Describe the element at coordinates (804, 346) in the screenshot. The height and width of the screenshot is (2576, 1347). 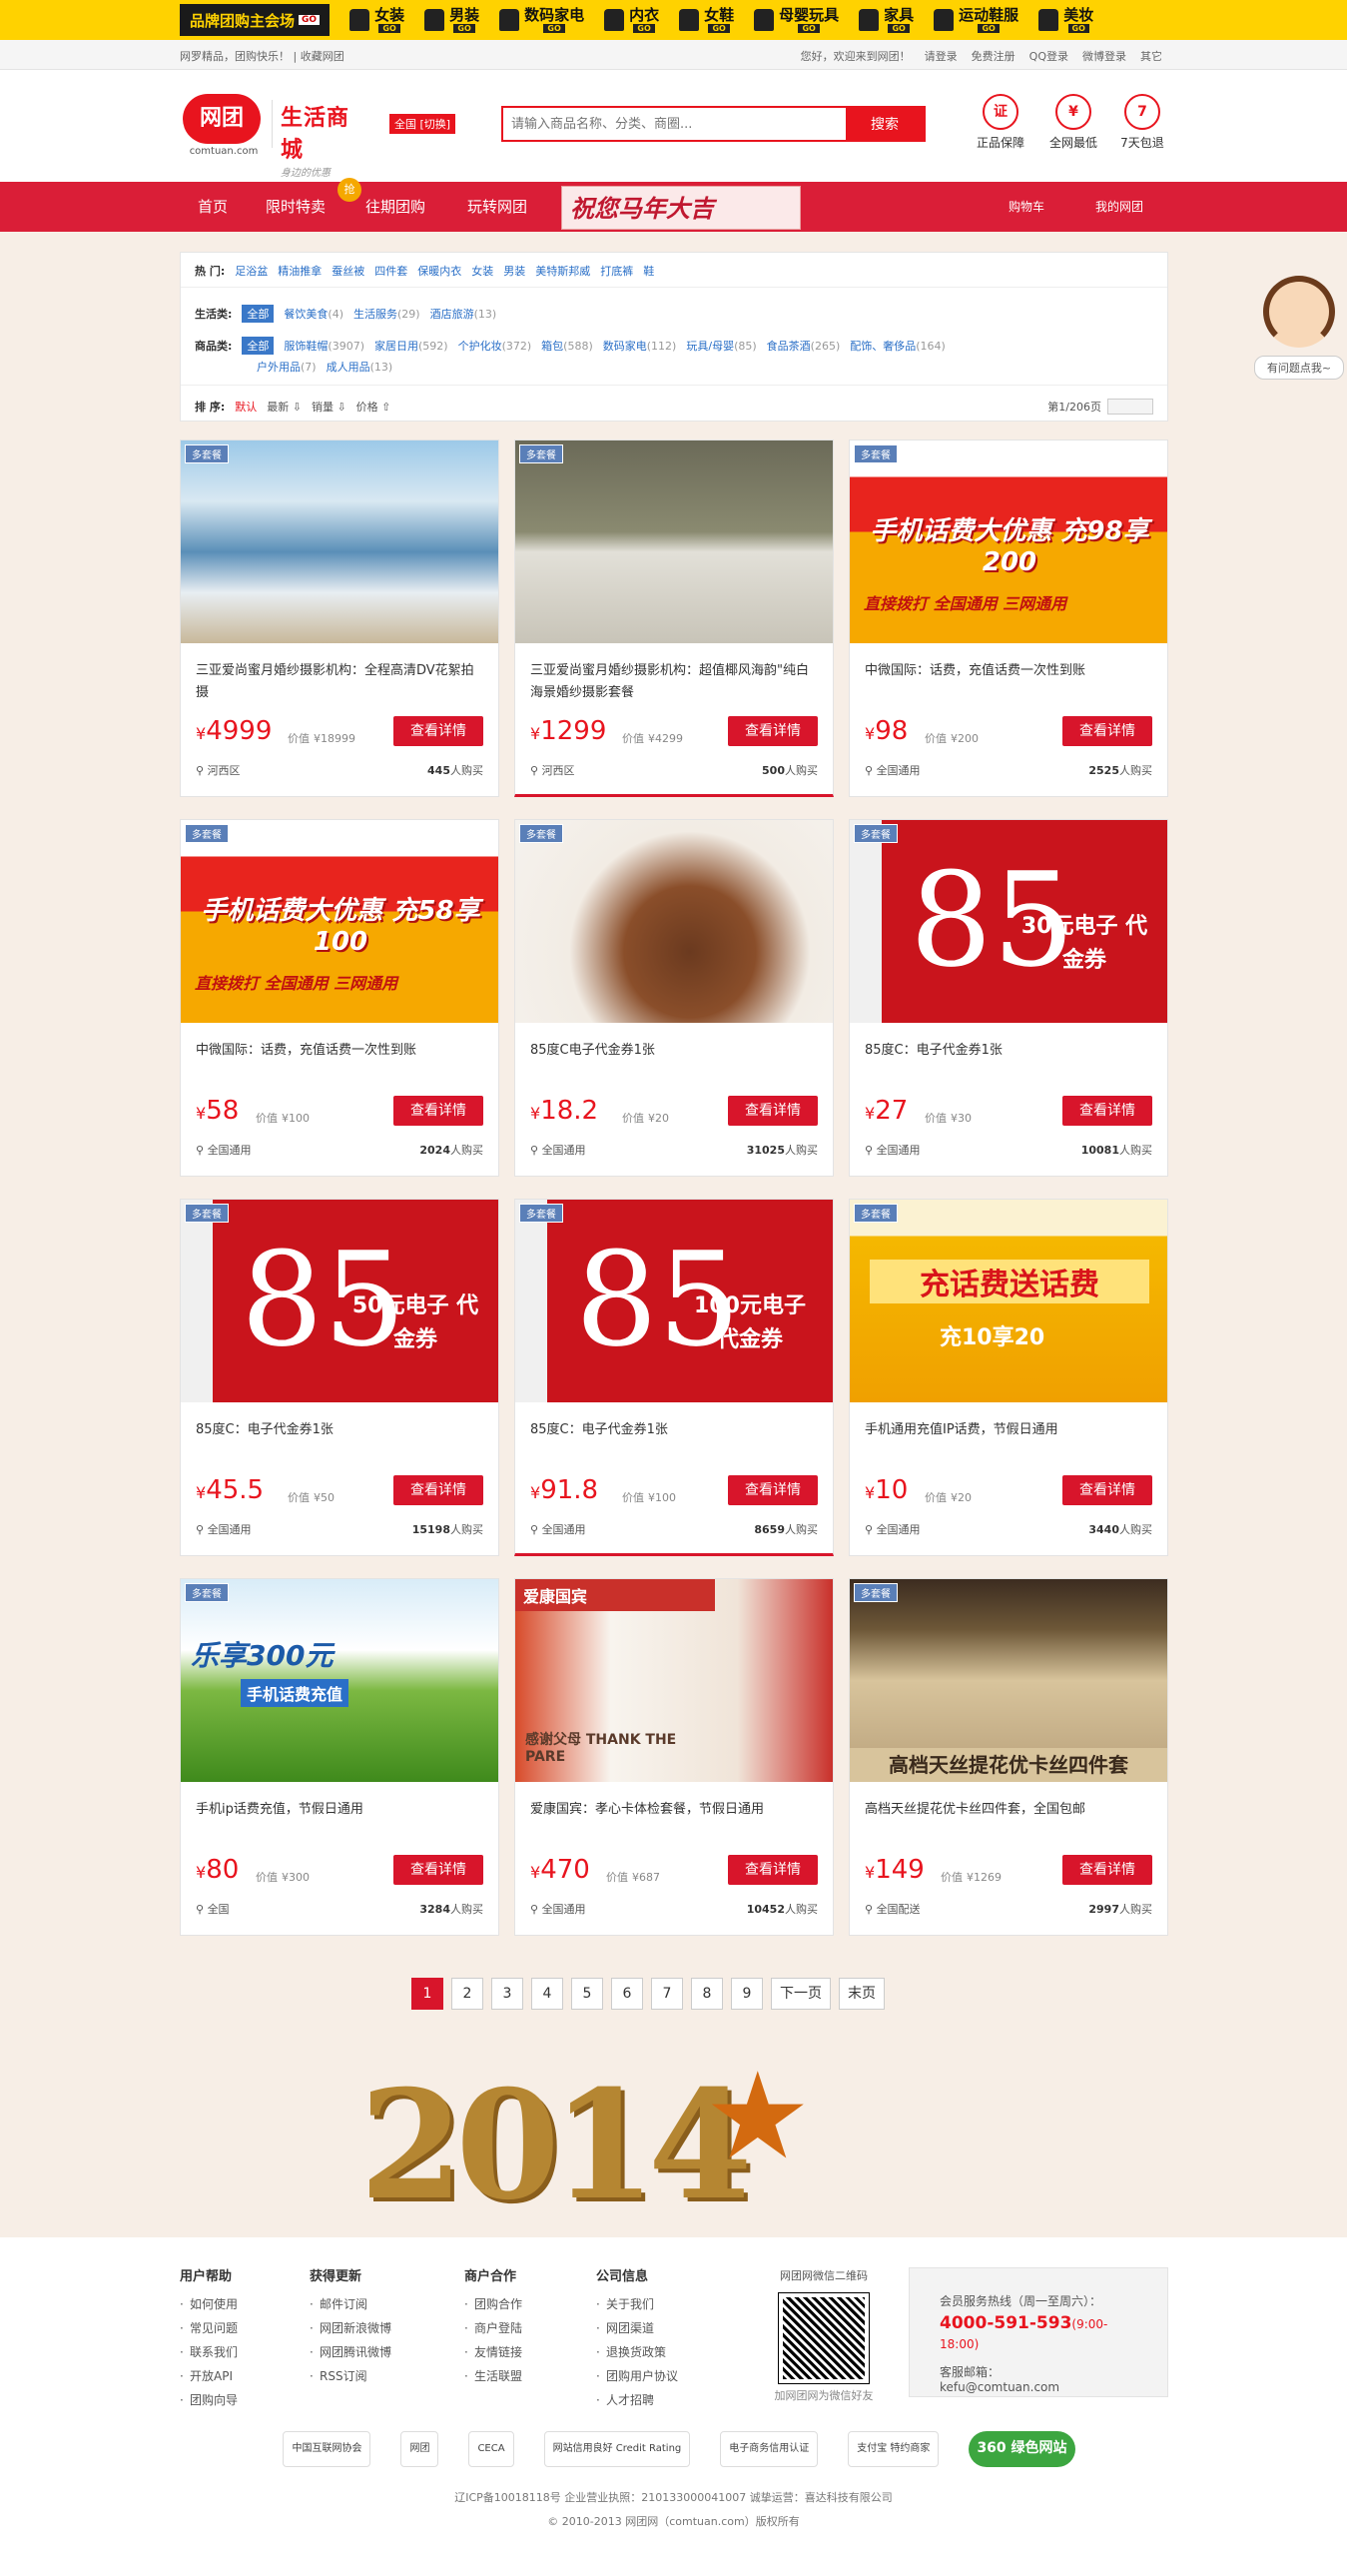
I see `category-link: 食品茶酒(265)` at that location.